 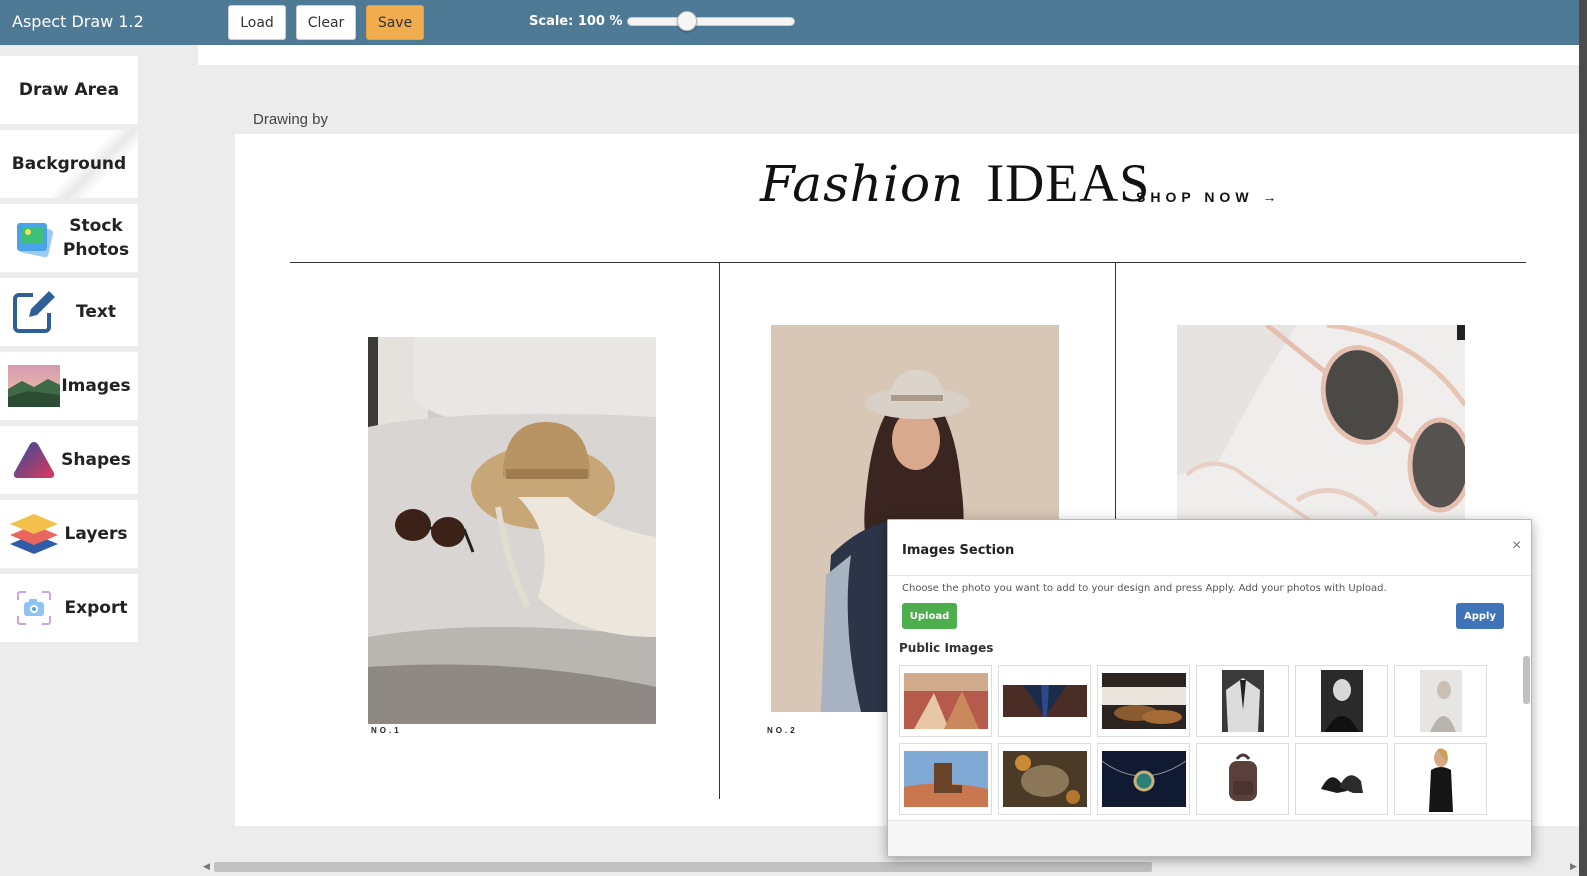 What do you see at coordinates (711, 21) in the screenshot?
I see `scale-slider-track` at bounding box center [711, 21].